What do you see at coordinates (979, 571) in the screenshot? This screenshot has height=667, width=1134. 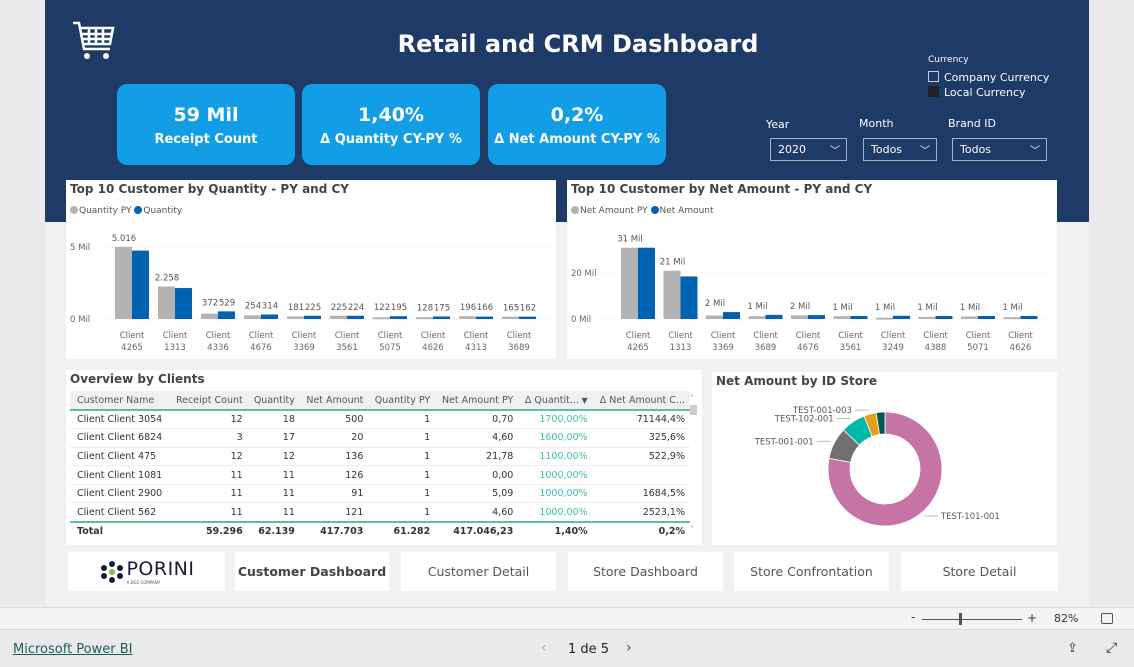 I see `nav-store-detail: Store Detail` at bounding box center [979, 571].